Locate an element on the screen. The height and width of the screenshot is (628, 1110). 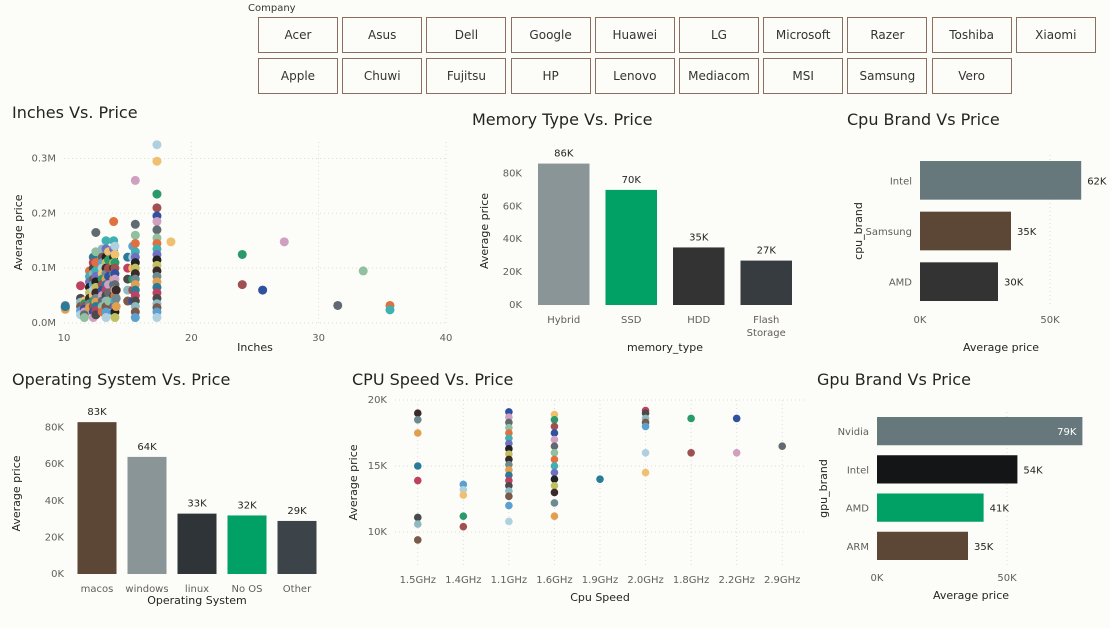
bar-amd is located at coordinates (959, 281).